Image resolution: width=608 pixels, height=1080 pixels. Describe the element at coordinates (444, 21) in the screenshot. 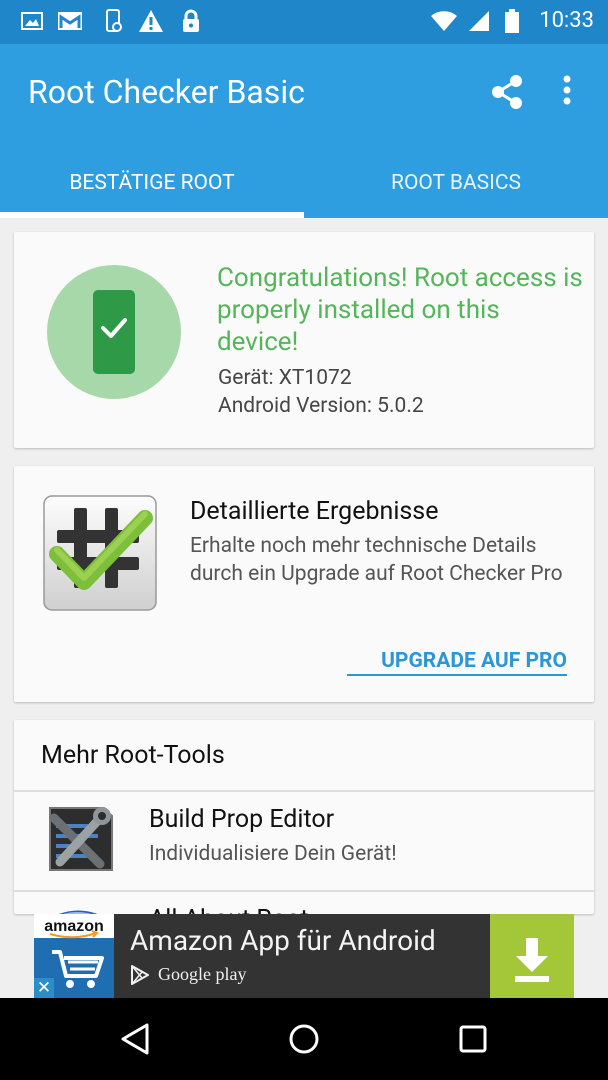

I see `wifi-icon` at that location.